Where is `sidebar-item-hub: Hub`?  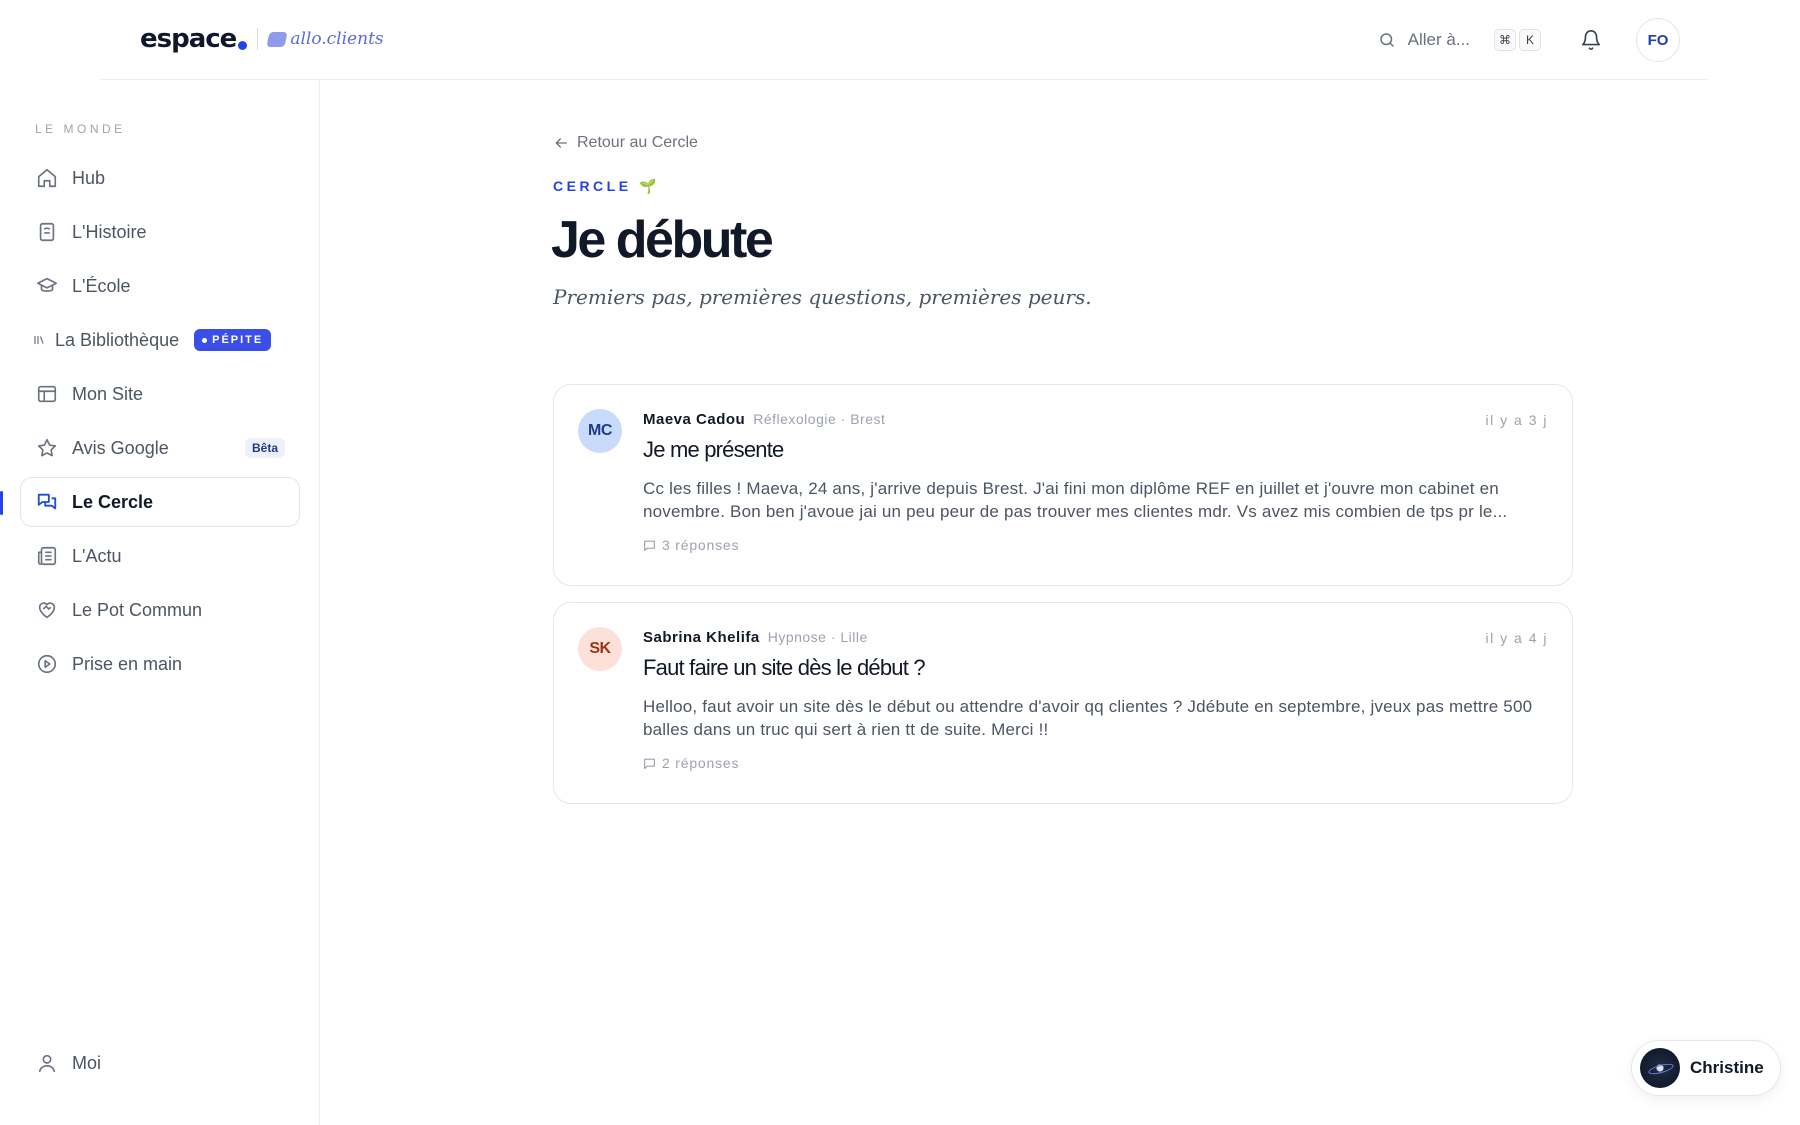
sidebar-item-hub: Hub is located at coordinates (160, 178).